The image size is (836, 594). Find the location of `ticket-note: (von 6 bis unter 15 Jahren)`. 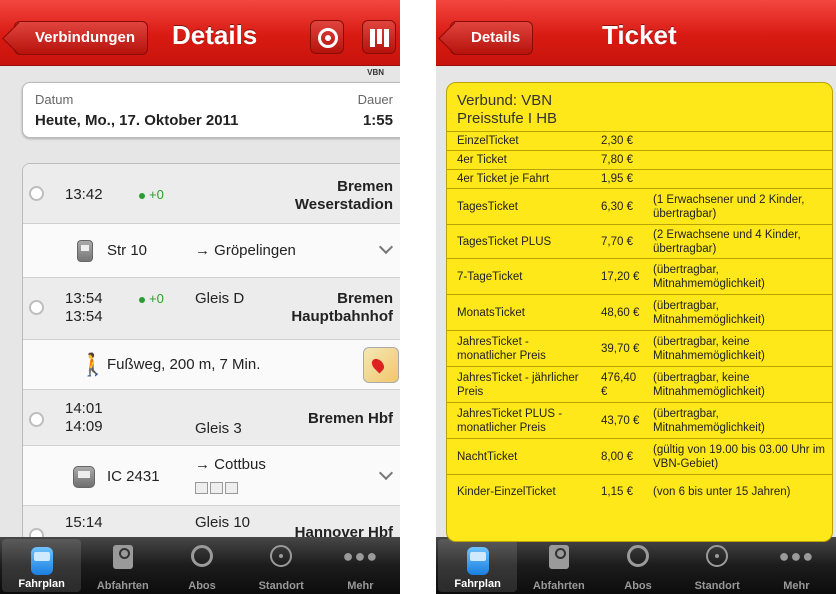

ticket-note: (von 6 bis unter 15 Jahren) is located at coordinates (740, 491).